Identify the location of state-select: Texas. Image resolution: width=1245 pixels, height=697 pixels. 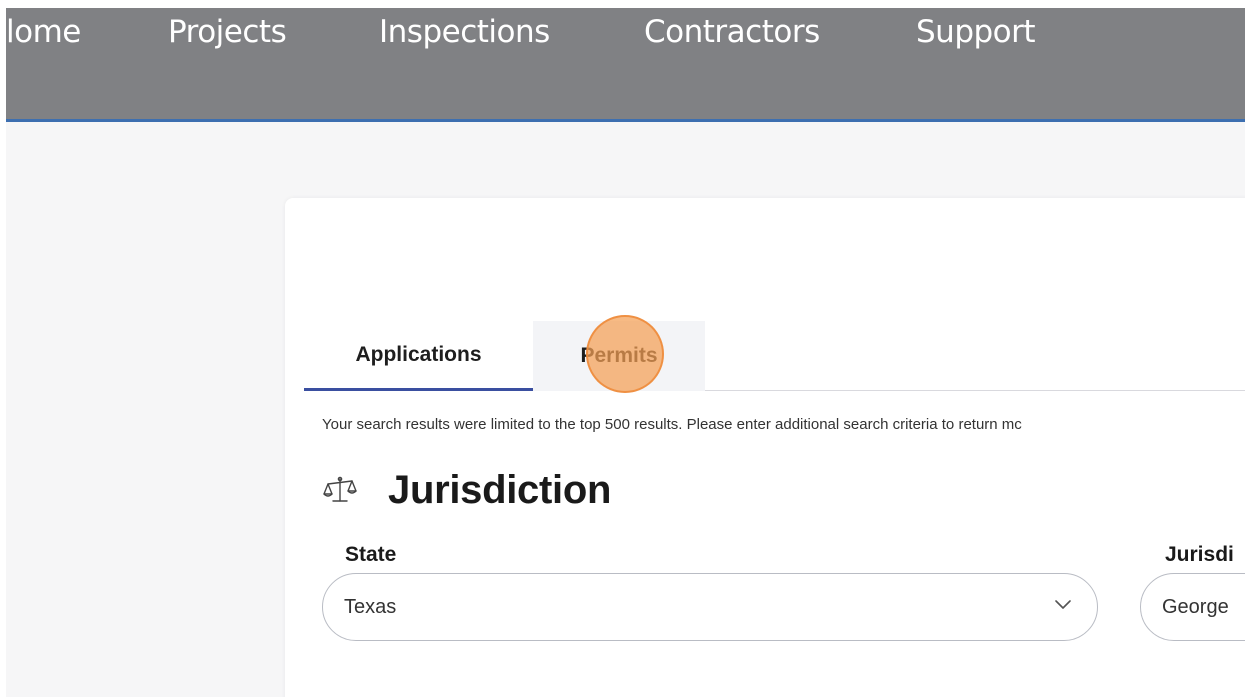
(710, 607).